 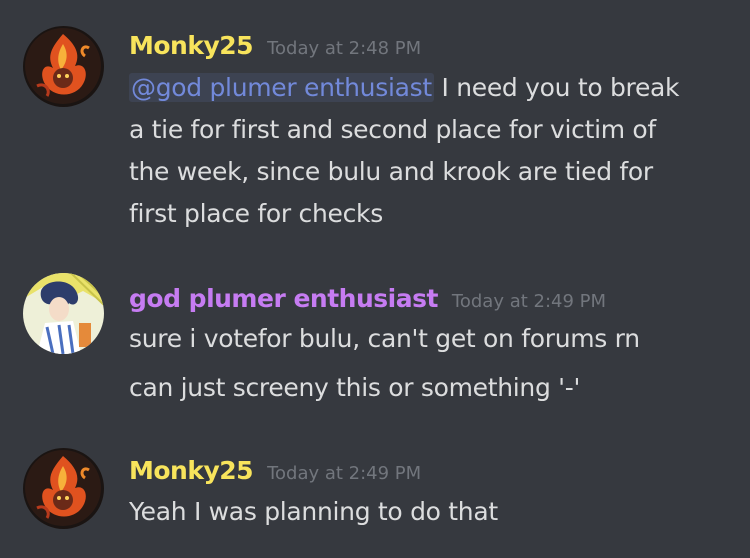 I want to click on message-line: Yeah I was planning to do that, so click(x=313, y=511).